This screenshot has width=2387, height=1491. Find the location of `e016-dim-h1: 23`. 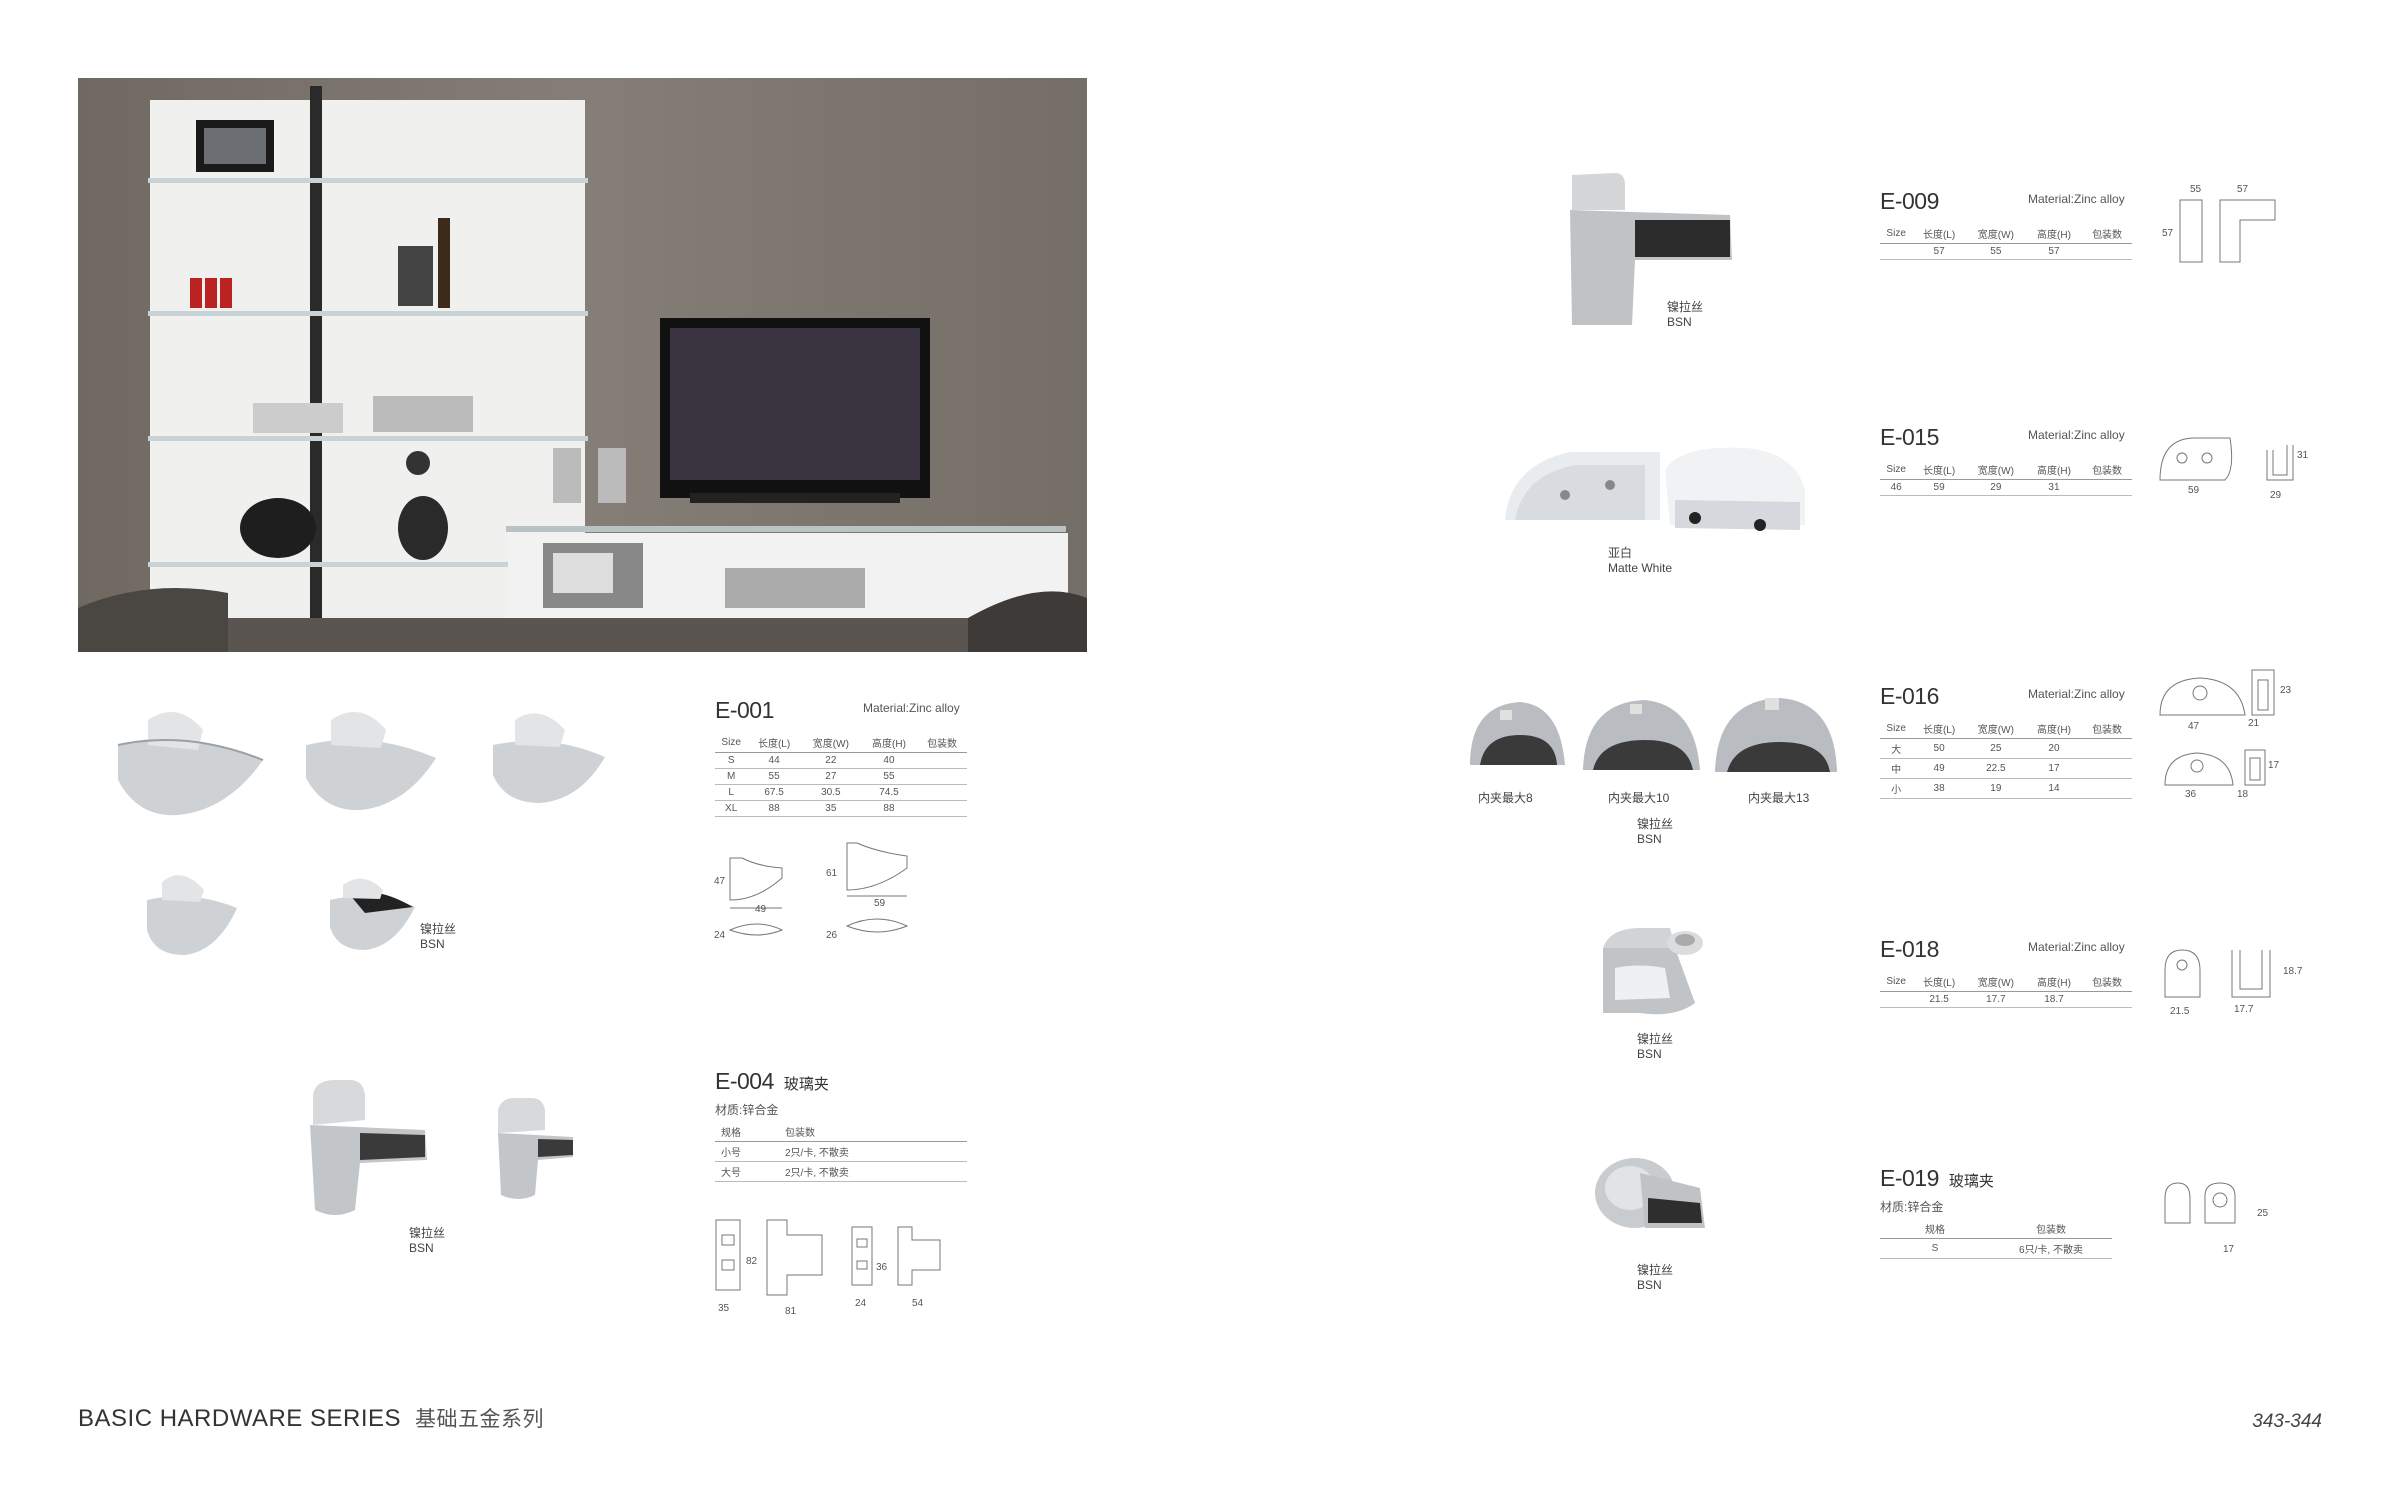

e016-dim-h1: 23 is located at coordinates (2286, 690).